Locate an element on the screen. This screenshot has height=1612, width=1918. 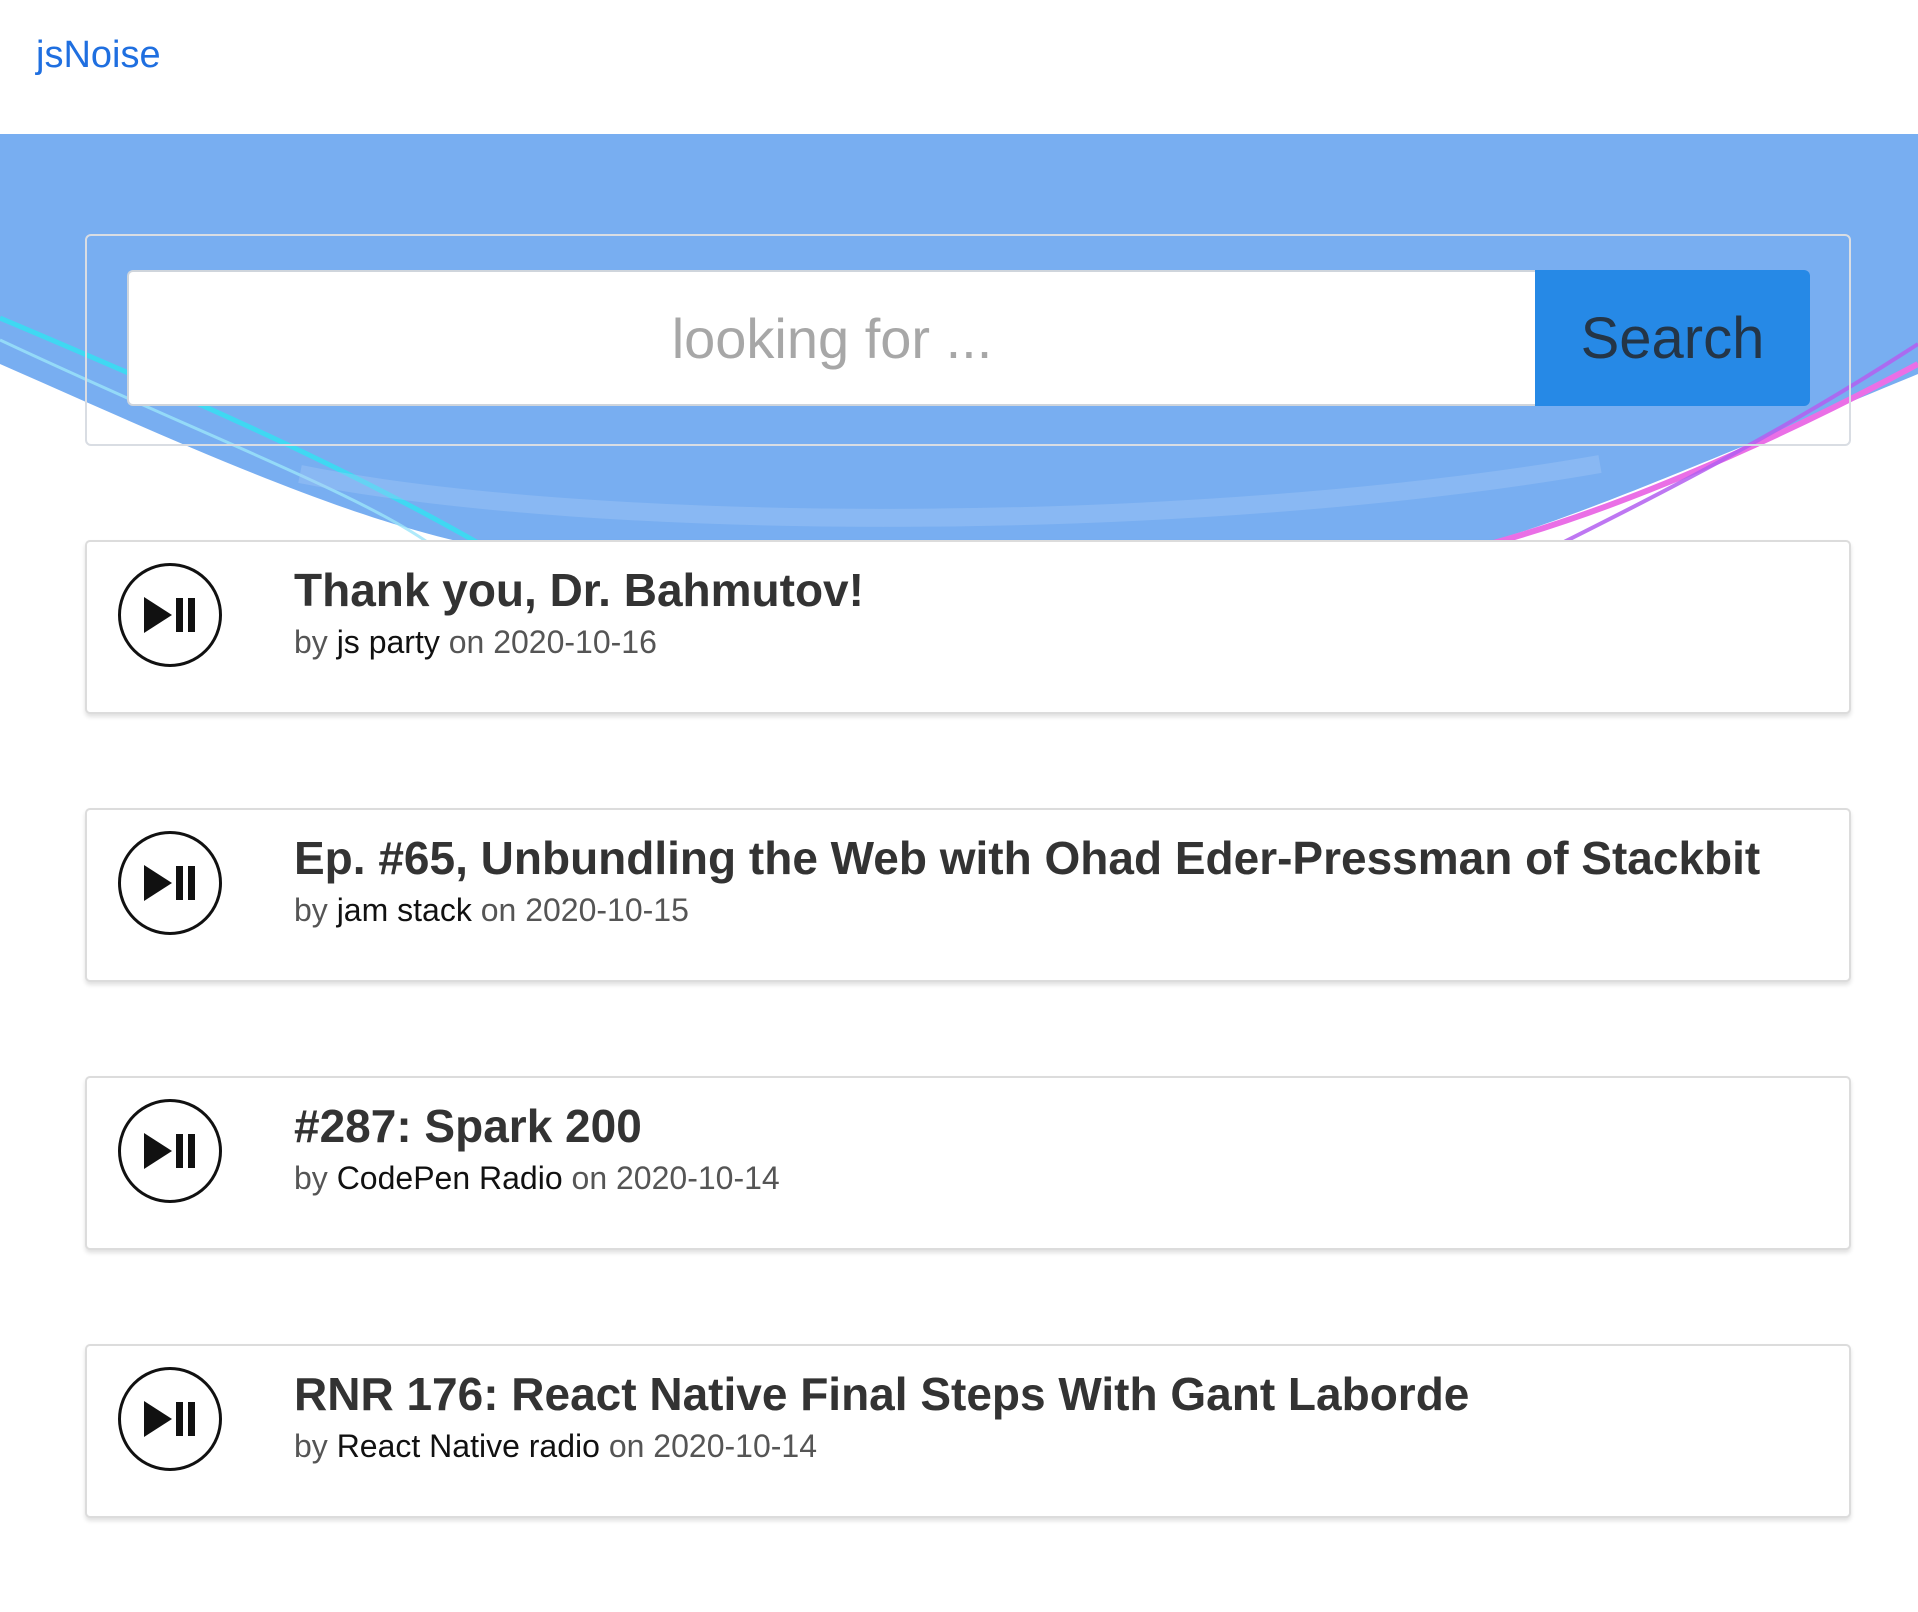
episode-title: Thank you, Dr. Bahmutov! is located at coordinates (579, 590).